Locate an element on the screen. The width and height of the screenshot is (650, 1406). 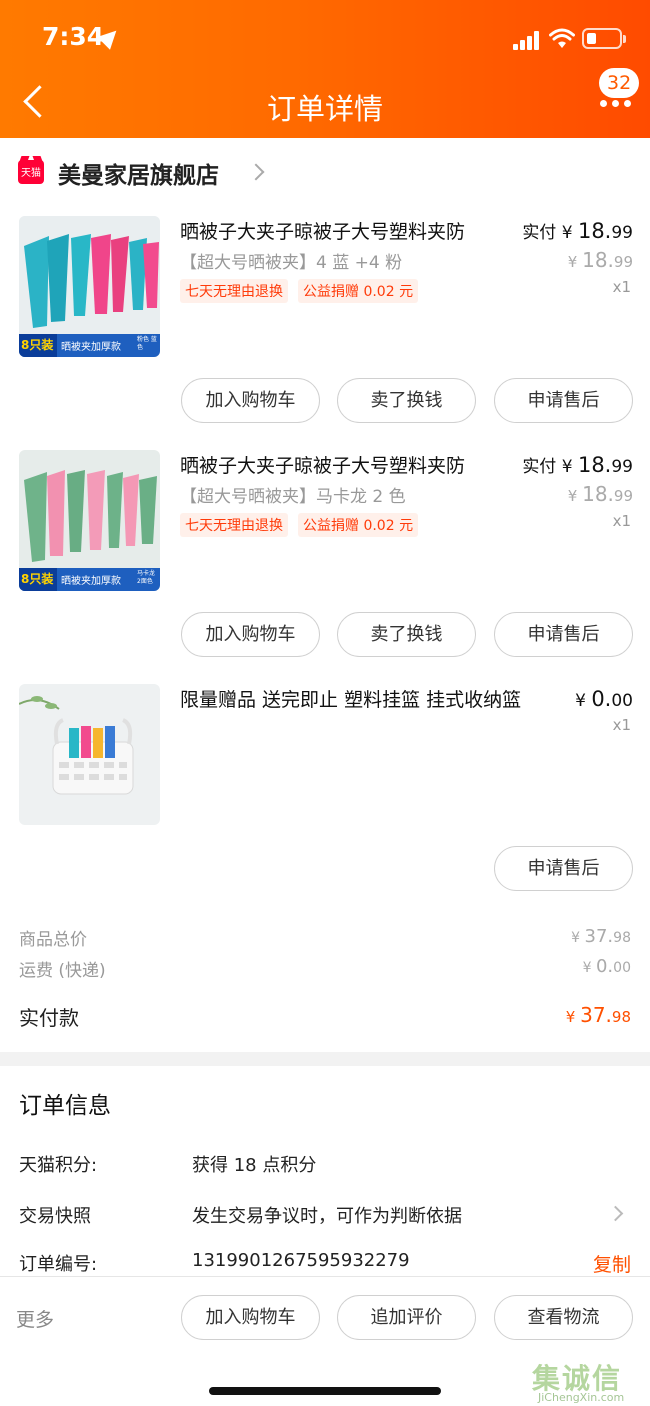
order-number-value: 1319901267595932279 is located at coordinates (301, 1260).